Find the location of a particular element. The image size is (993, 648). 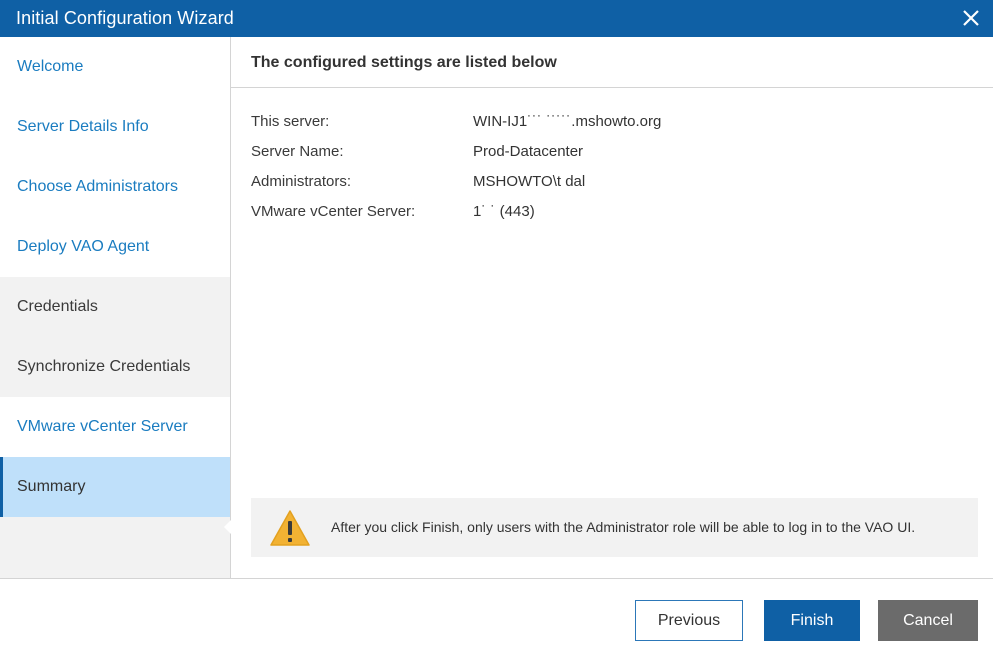

summary-label: VMware vCenter Server: is located at coordinates (333, 211).